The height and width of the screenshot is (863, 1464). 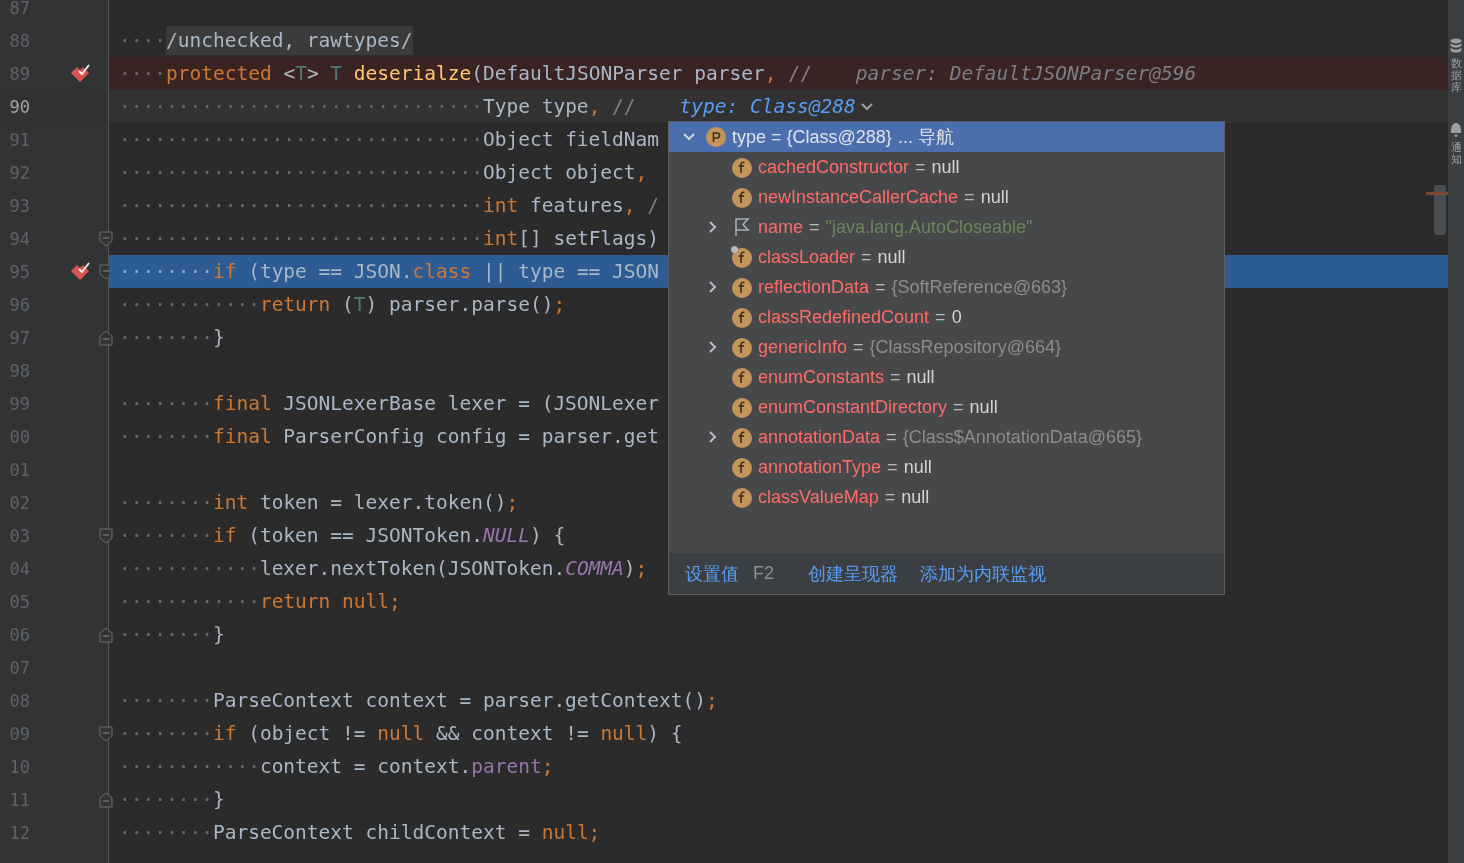 What do you see at coordinates (383, 172) in the screenshot?
I see `code-line: ·······························Object object,` at bounding box center [383, 172].